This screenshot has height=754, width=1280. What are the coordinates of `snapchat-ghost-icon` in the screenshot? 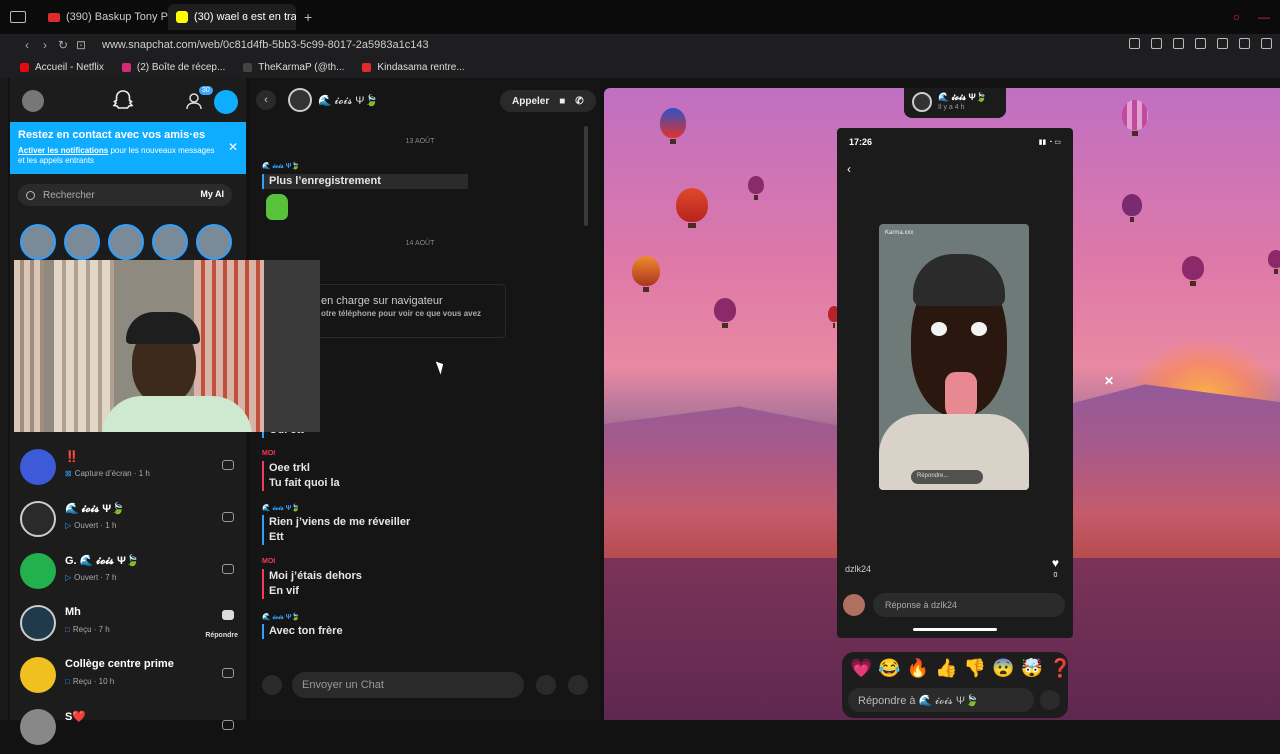 It's located at (123, 101).